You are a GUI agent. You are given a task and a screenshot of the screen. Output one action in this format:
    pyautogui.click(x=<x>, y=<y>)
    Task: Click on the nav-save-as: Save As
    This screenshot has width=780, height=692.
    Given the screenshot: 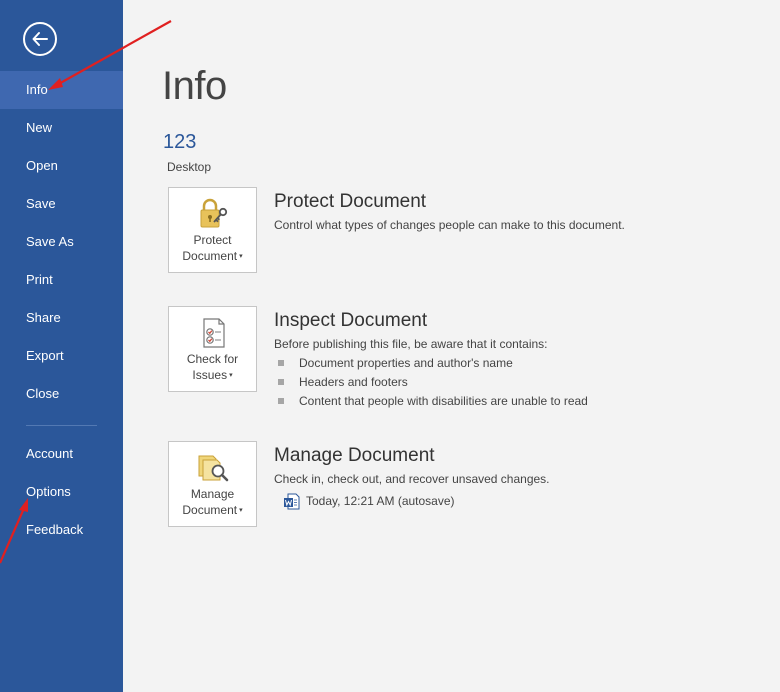 What is the action you would take?
    pyautogui.click(x=61, y=242)
    